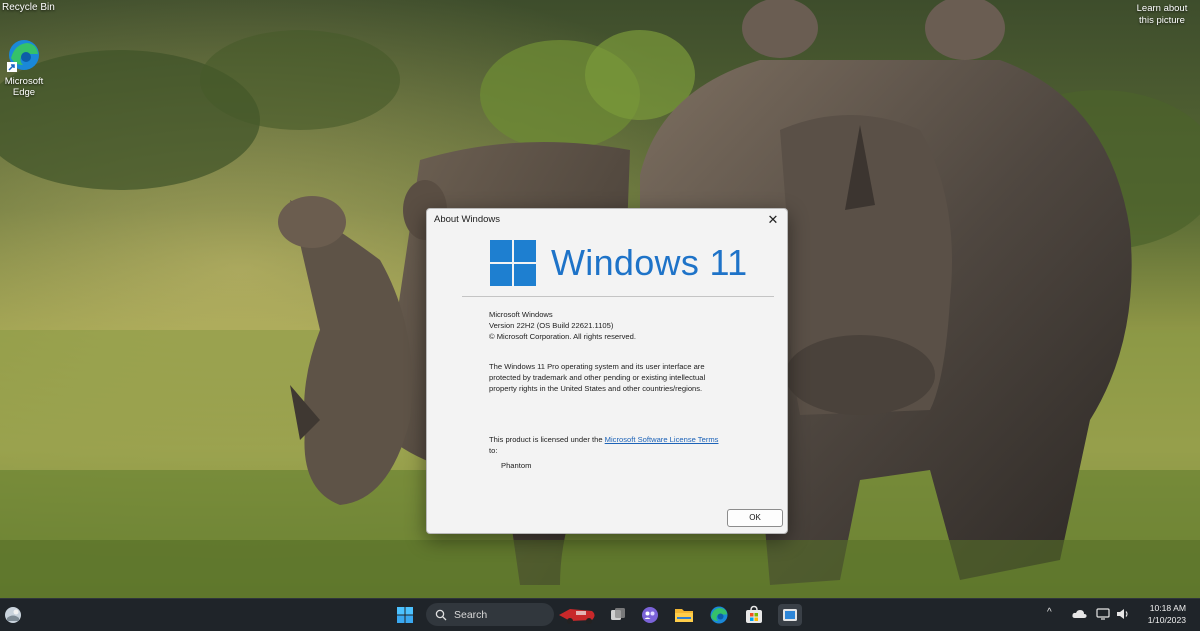  What do you see at coordinates (441, 614) in the screenshot?
I see `search-icon` at bounding box center [441, 614].